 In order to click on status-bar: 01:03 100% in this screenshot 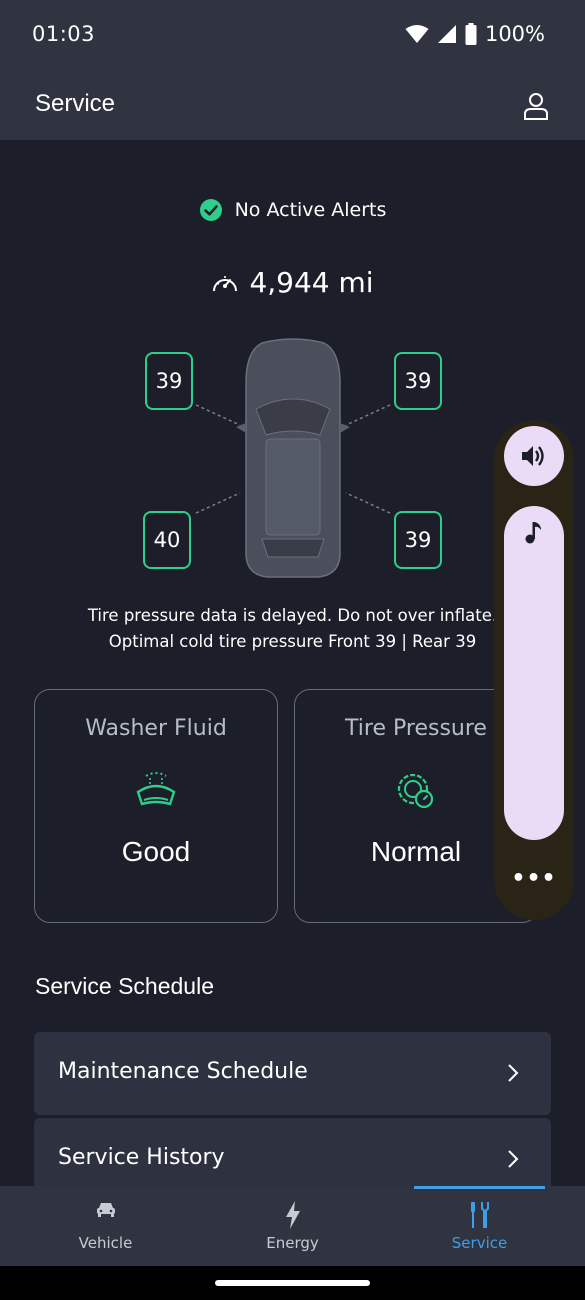, I will do `click(292, 36)`.